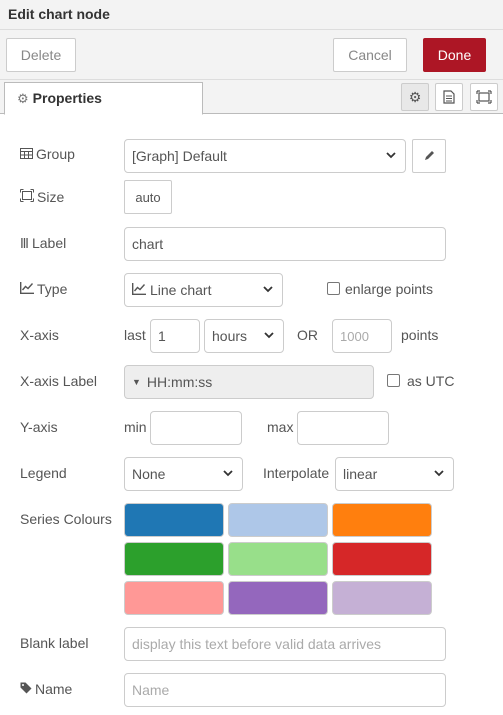 The height and width of the screenshot is (715, 503). I want to click on dialog-title: Edit chart node, so click(251, 15).